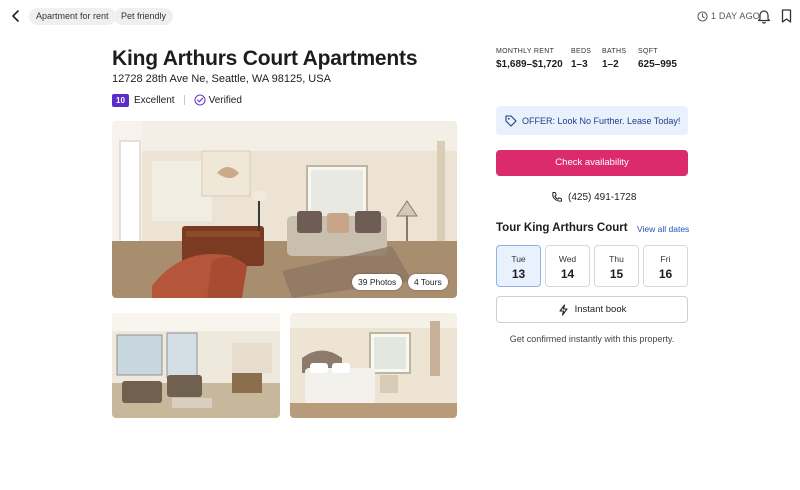 The image size is (800, 490). What do you see at coordinates (663, 229) in the screenshot?
I see `view-all-dates-link: View all dates` at bounding box center [663, 229].